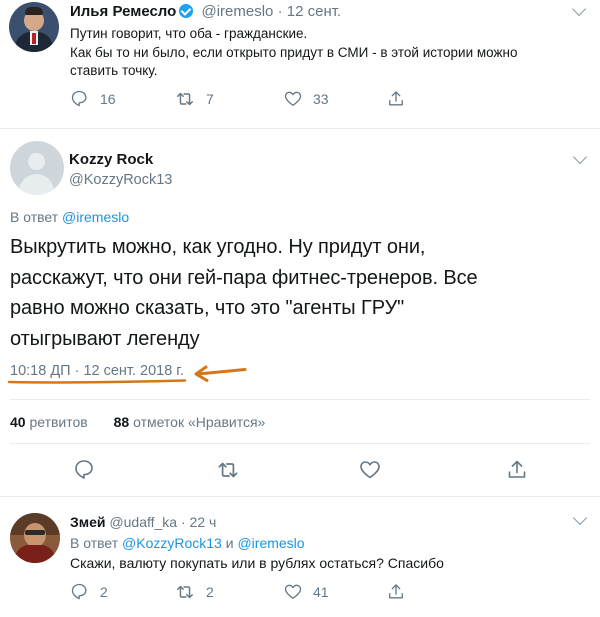 The width and height of the screenshot is (600, 617). I want to click on author-handle: @iremeslo, so click(237, 11).